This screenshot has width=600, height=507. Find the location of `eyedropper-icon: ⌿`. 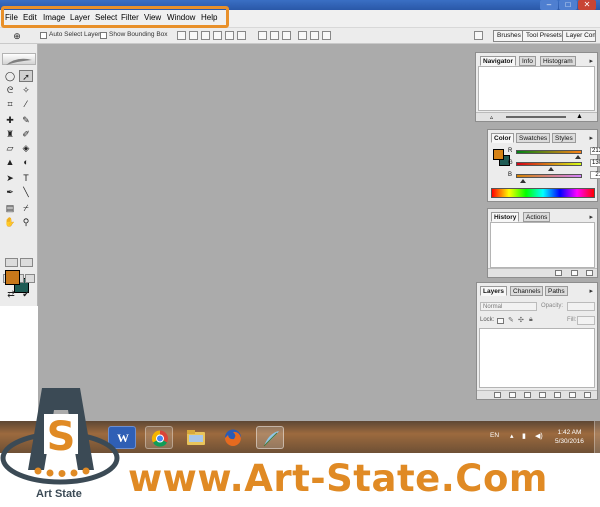

eyedropper-icon: ⌿ is located at coordinates (26, 208).